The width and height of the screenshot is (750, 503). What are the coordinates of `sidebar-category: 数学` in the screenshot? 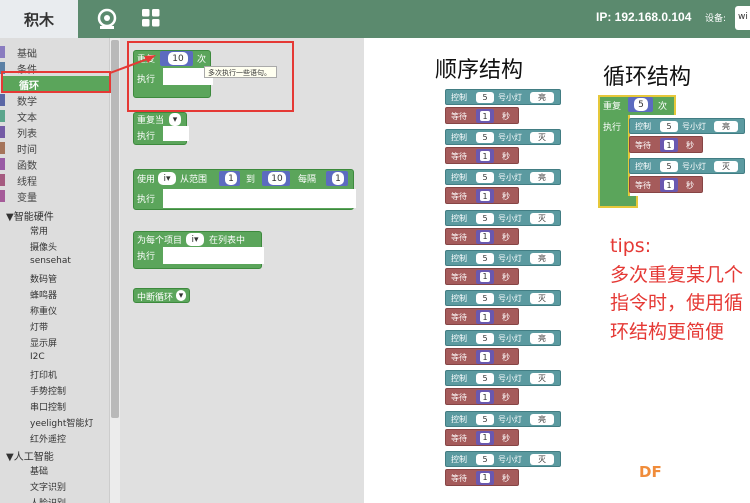 It's located at (18, 100).